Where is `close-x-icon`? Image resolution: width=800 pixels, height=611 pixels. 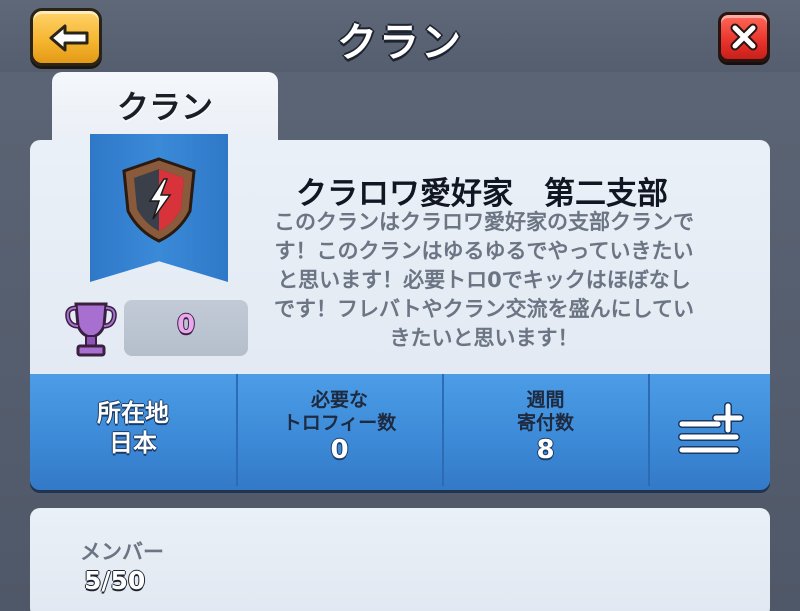
close-x-icon is located at coordinates (744, 37).